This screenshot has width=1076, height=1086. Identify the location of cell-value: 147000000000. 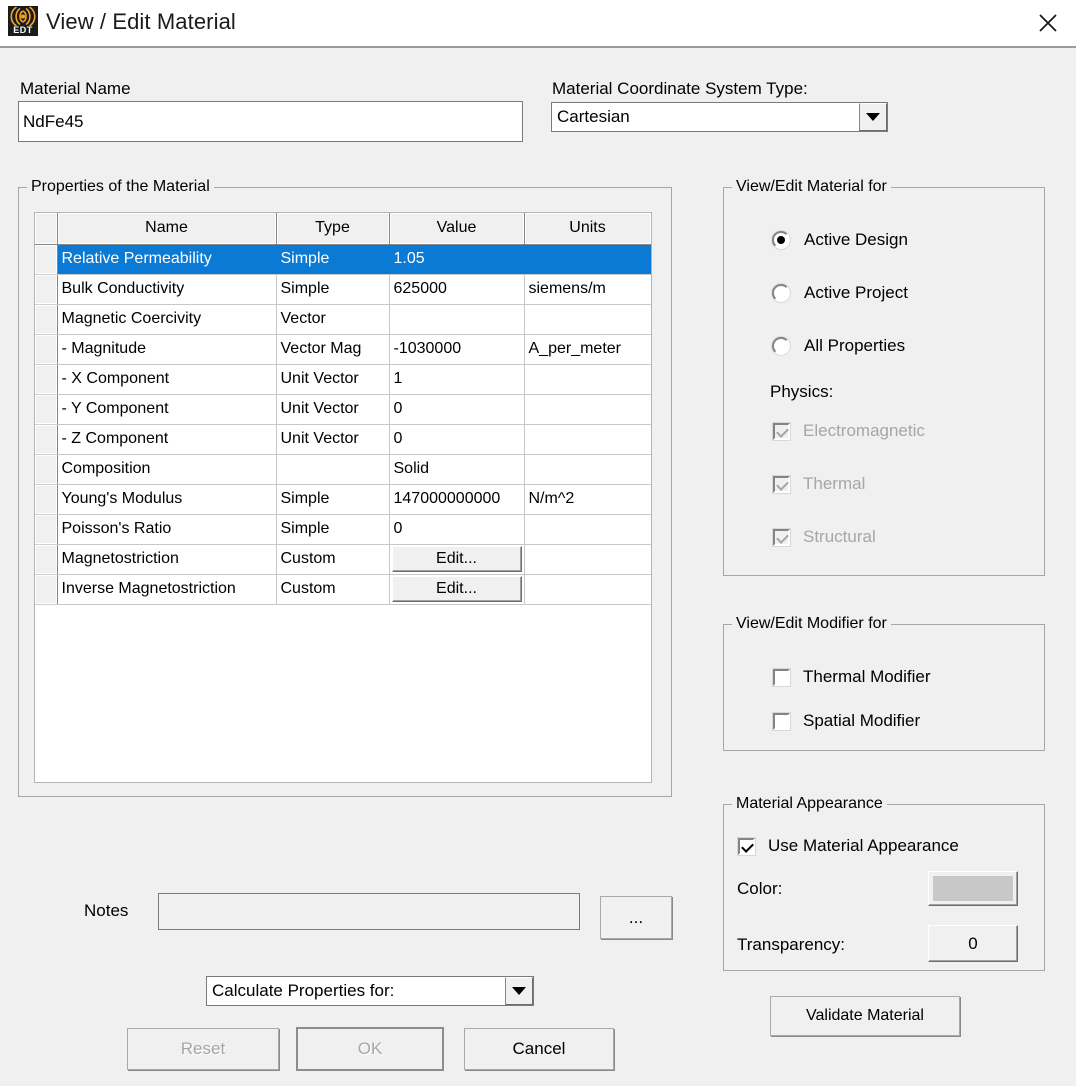
(457, 499).